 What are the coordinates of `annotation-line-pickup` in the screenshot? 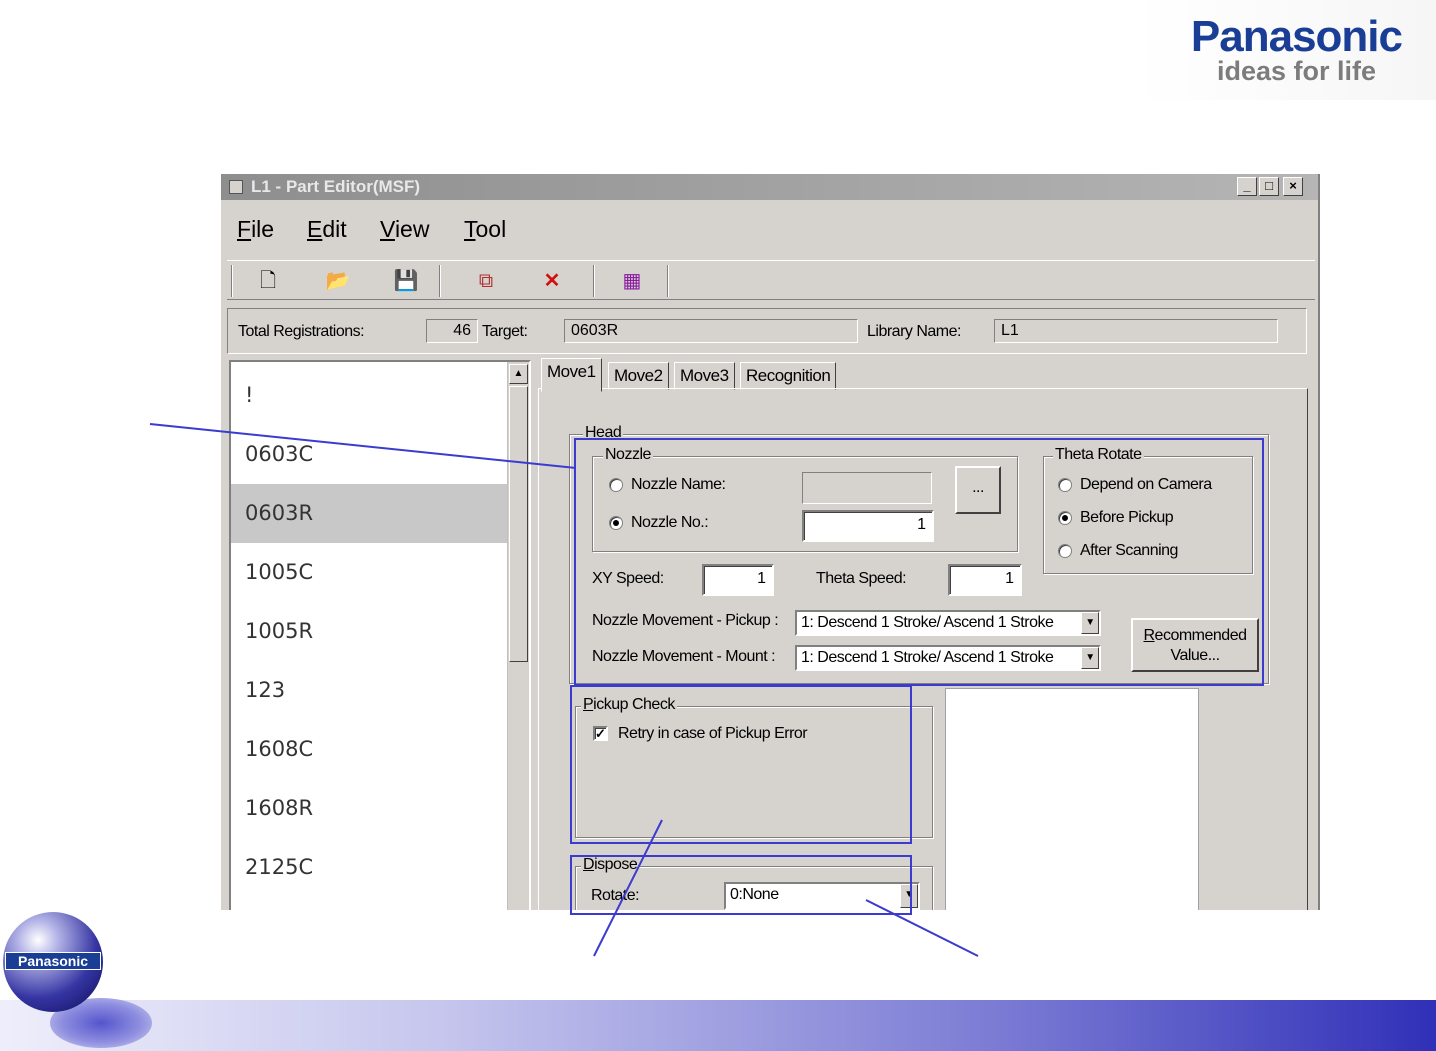 It's located at (628, 888).